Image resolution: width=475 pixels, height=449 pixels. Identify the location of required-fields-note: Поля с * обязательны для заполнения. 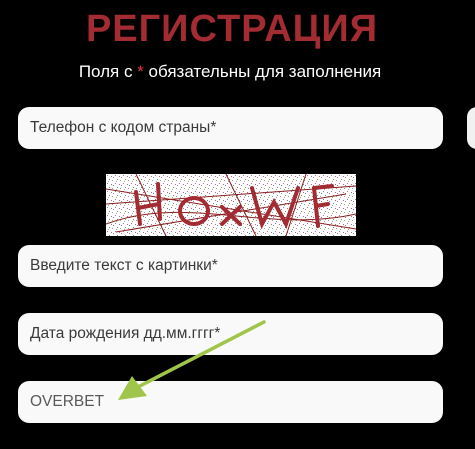
(230, 72).